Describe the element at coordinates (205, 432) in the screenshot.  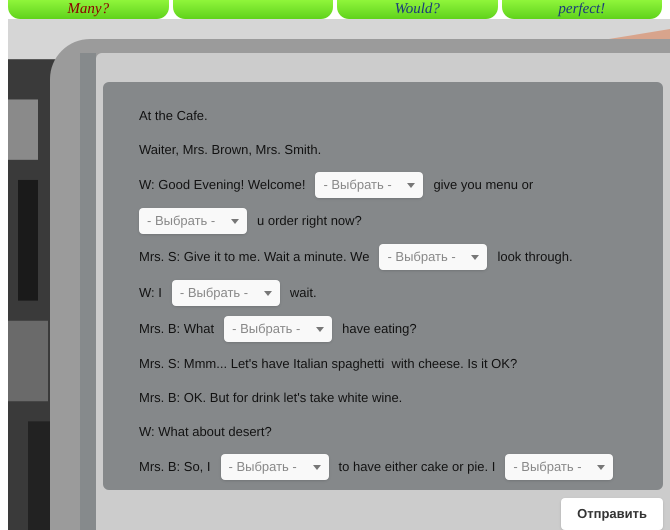
I see `dialogue-text: W: What about desert?` at that location.